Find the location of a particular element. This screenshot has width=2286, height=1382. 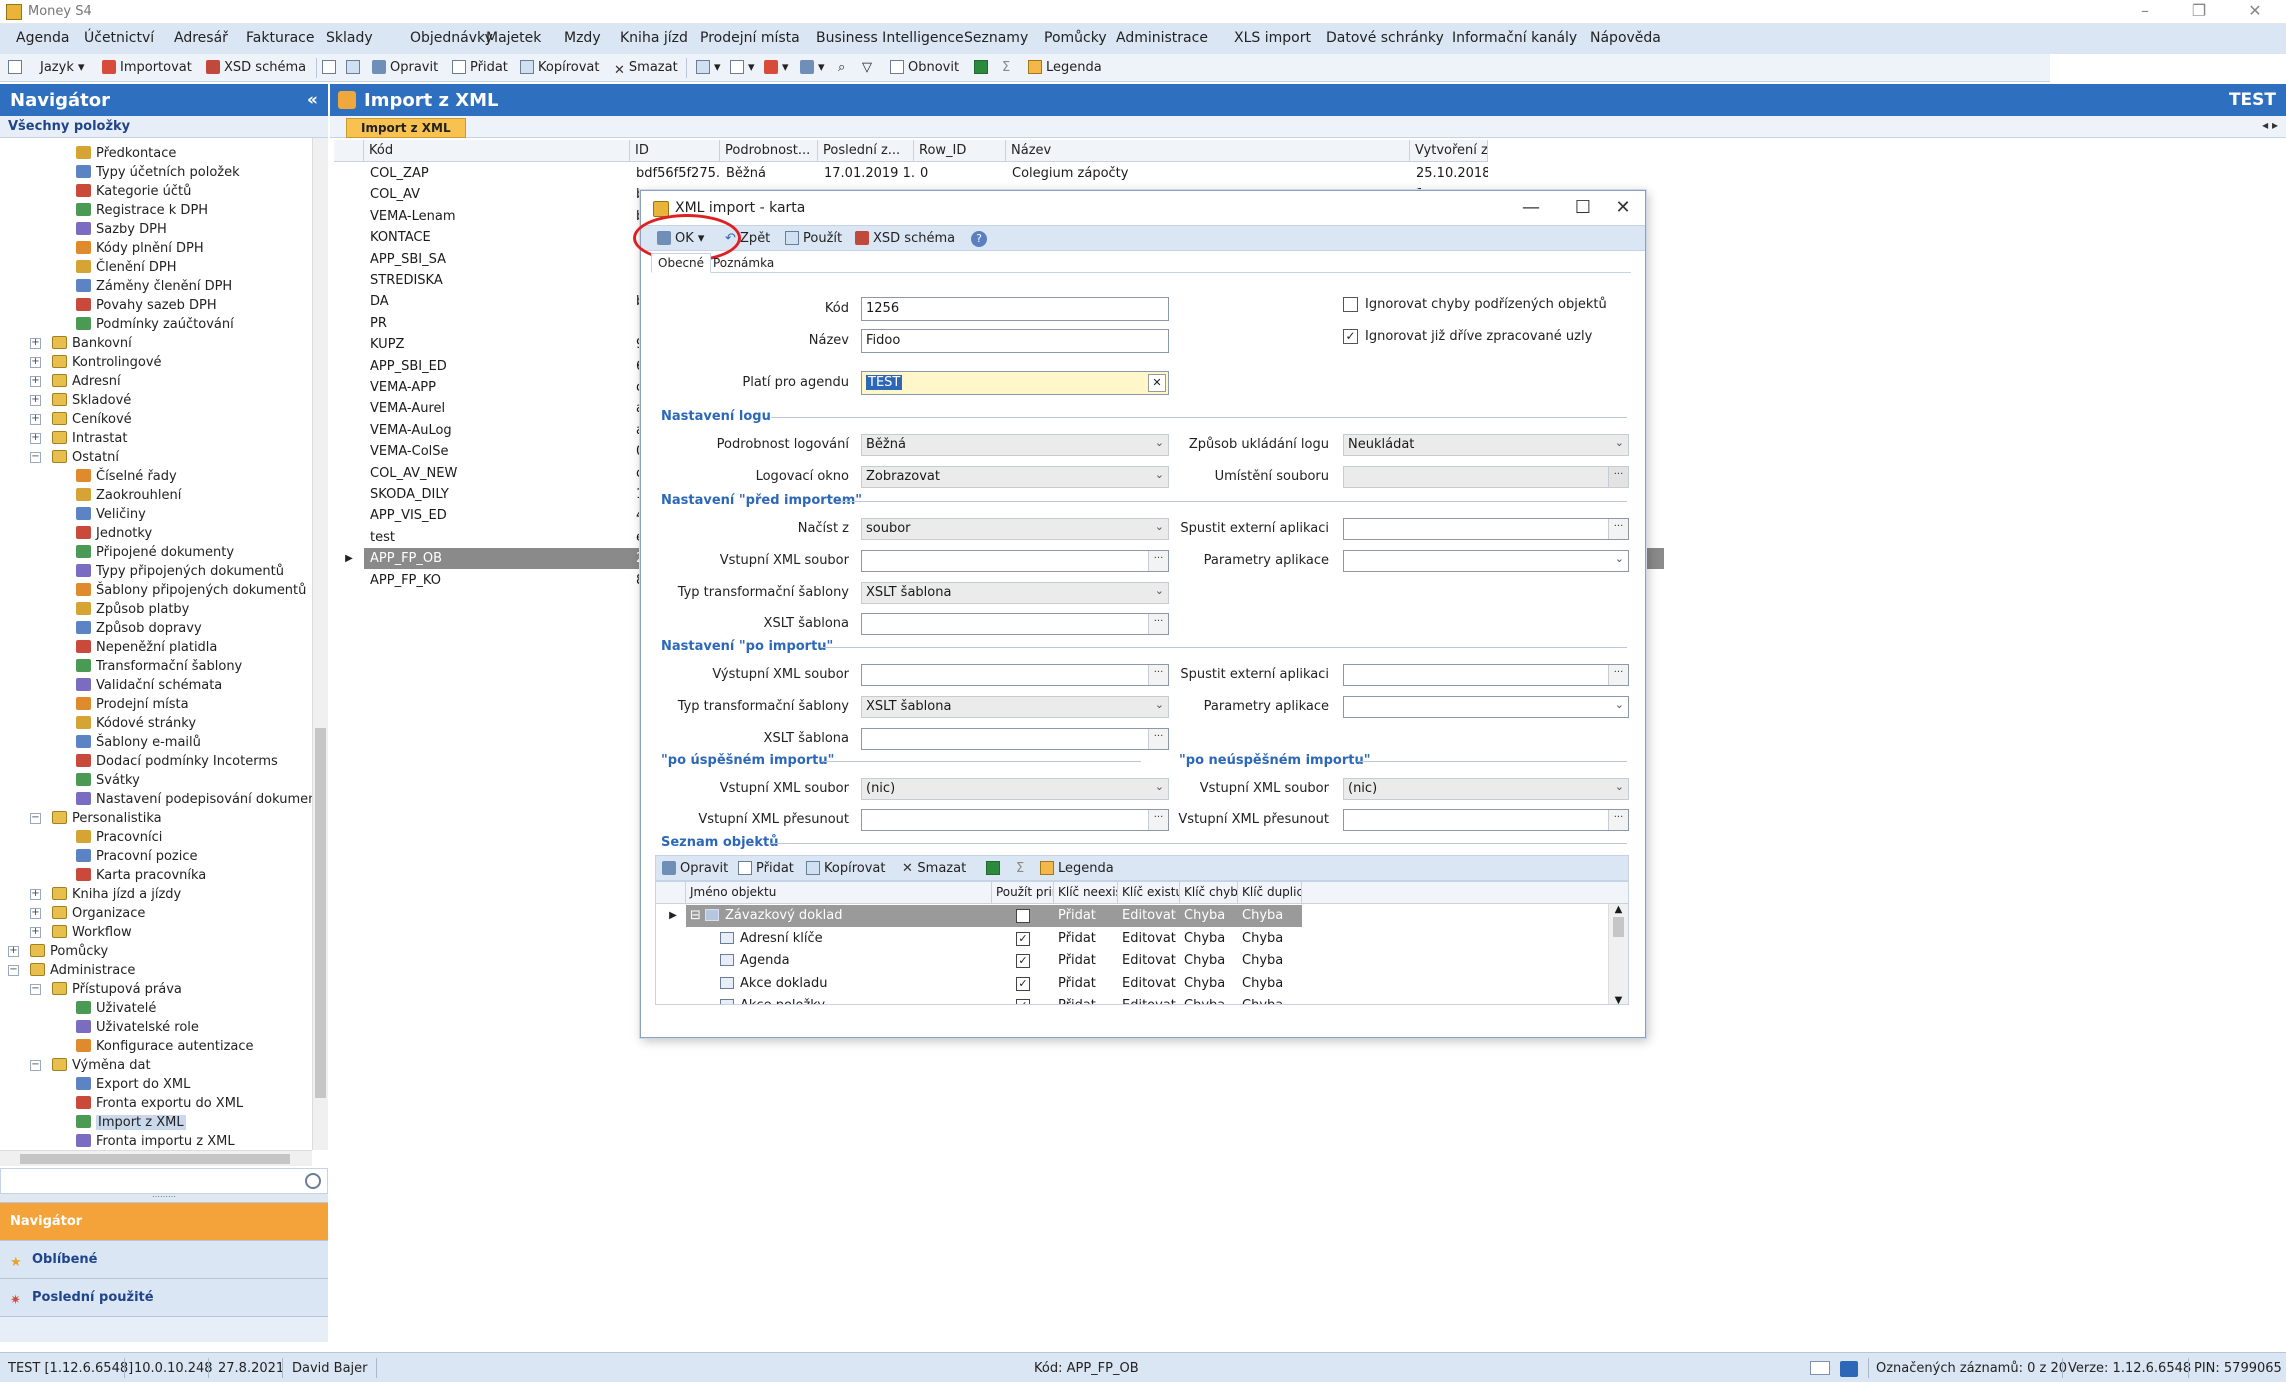

expand-toggle-icon: − is located at coordinates (13, 970).